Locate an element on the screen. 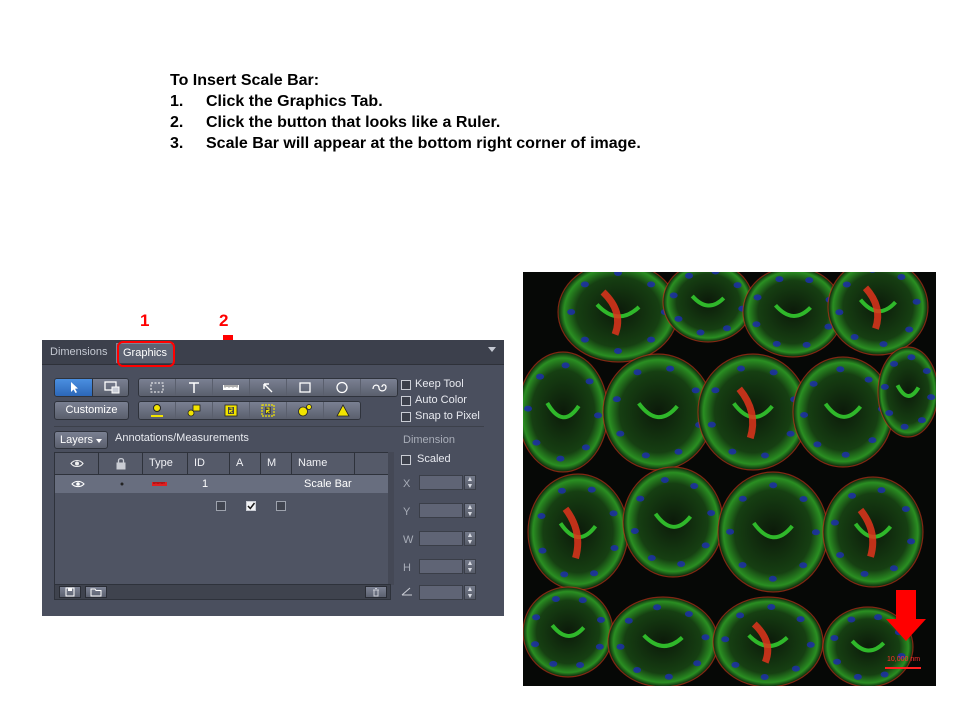 Image resolution: width=960 pixels, height=720 pixels. arrow-tool-button is located at coordinates (268, 387).